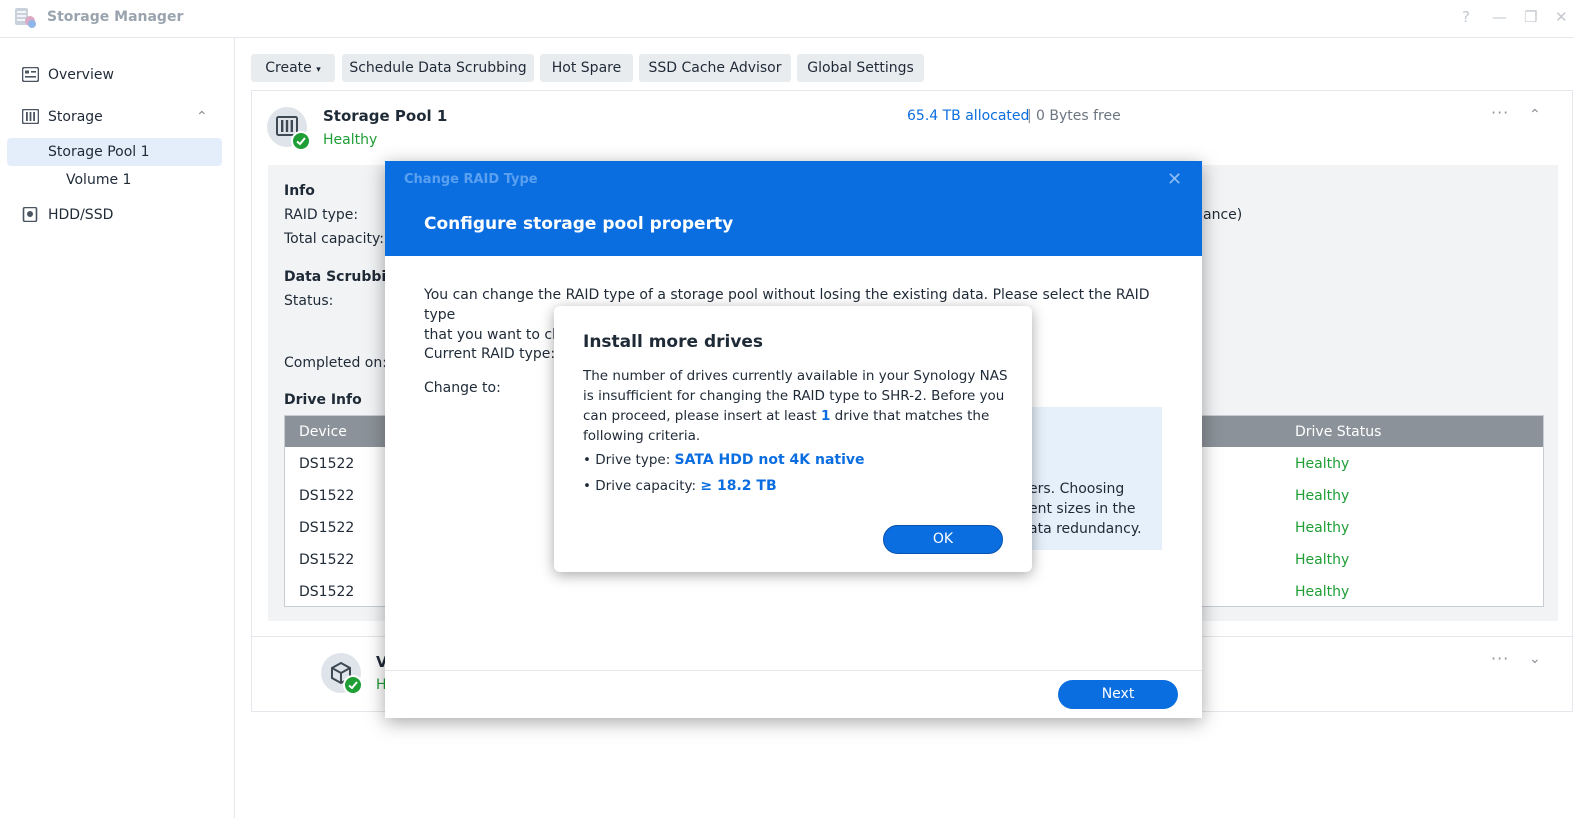 The image size is (1573, 818). What do you see at coordinates (462, 388) in the screenshot?
I see `change-to-label: Change to:` at bounding box center [462, 388].